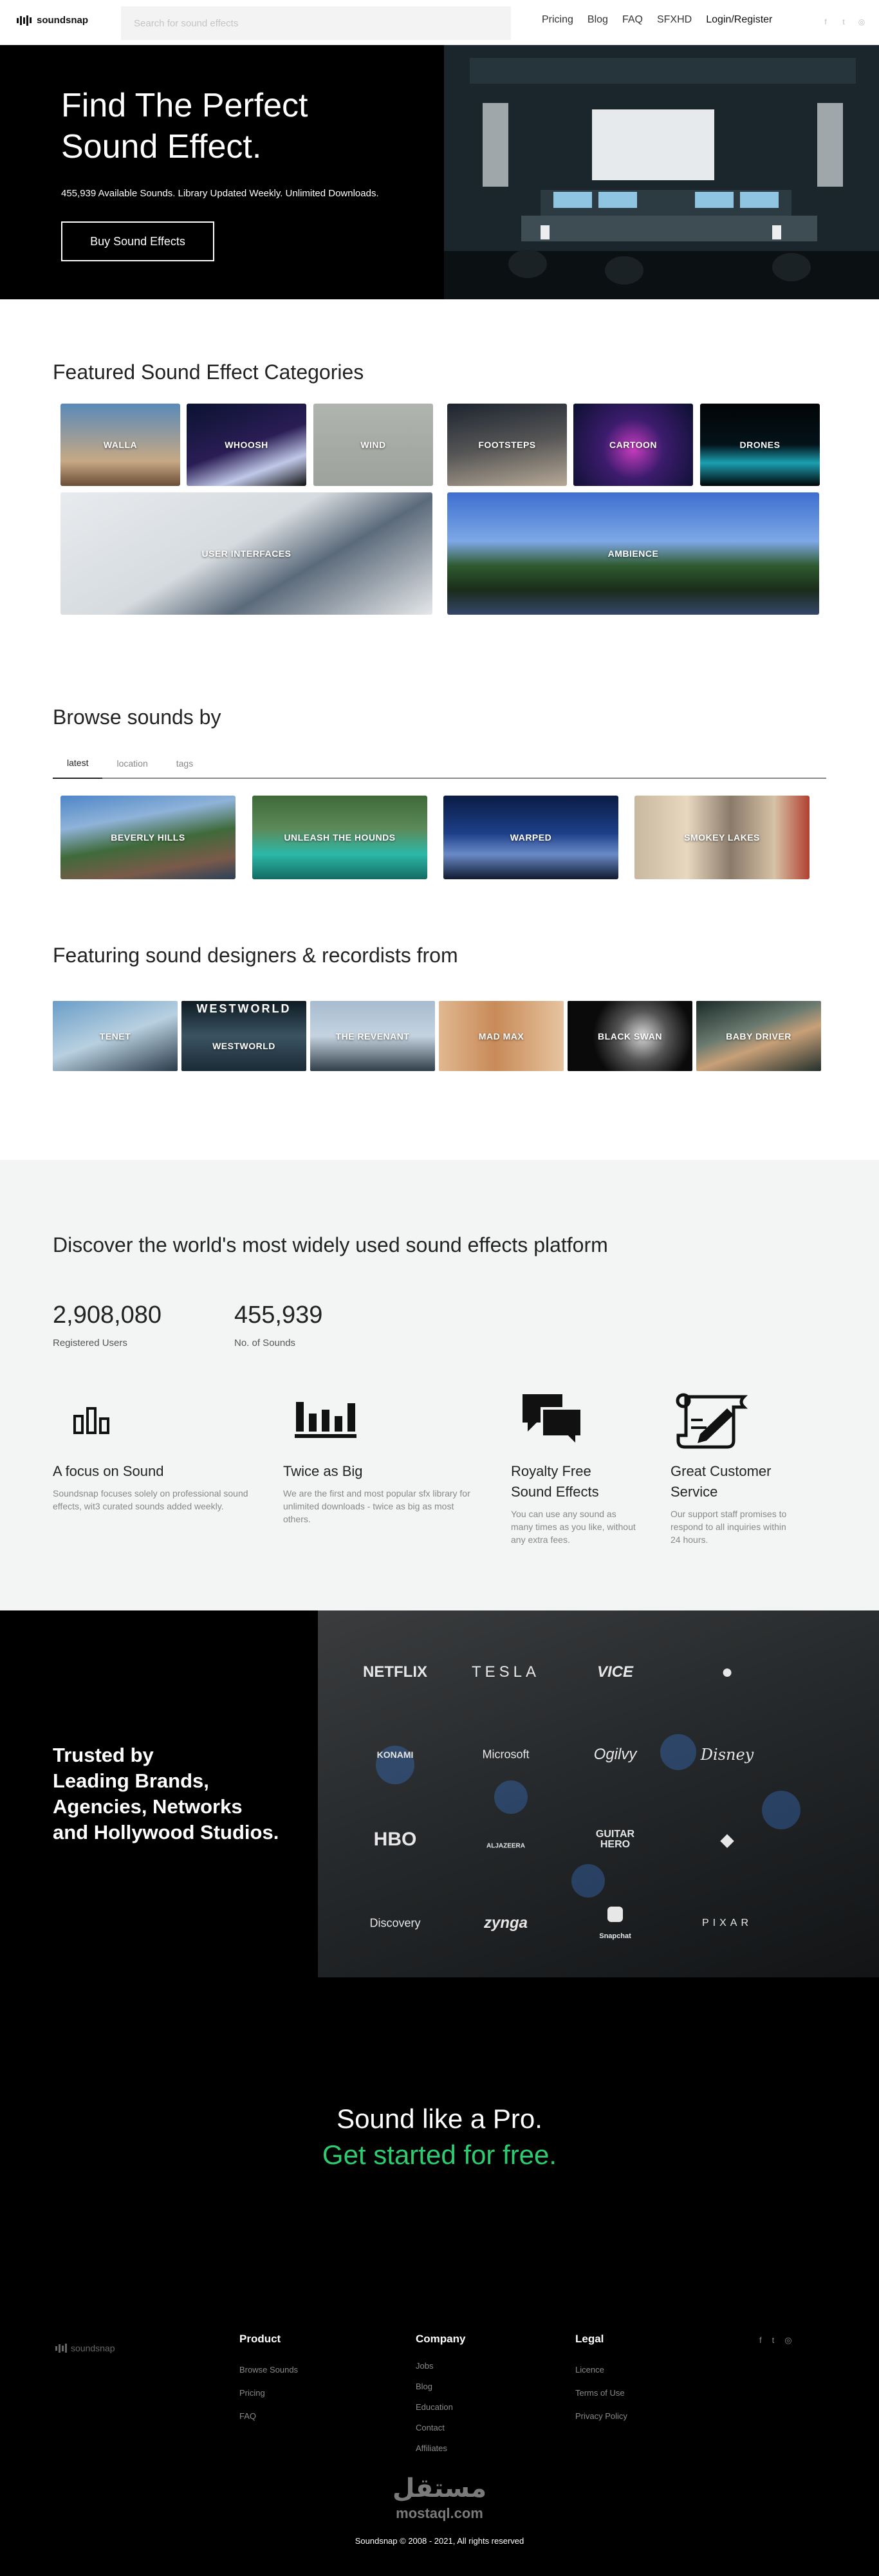 The height and width of the screenshot is (2576, 879). Describe the element at coordinates (439, 2488) in the screenshot. I see `watermark-arabic: مستقل` at that location.